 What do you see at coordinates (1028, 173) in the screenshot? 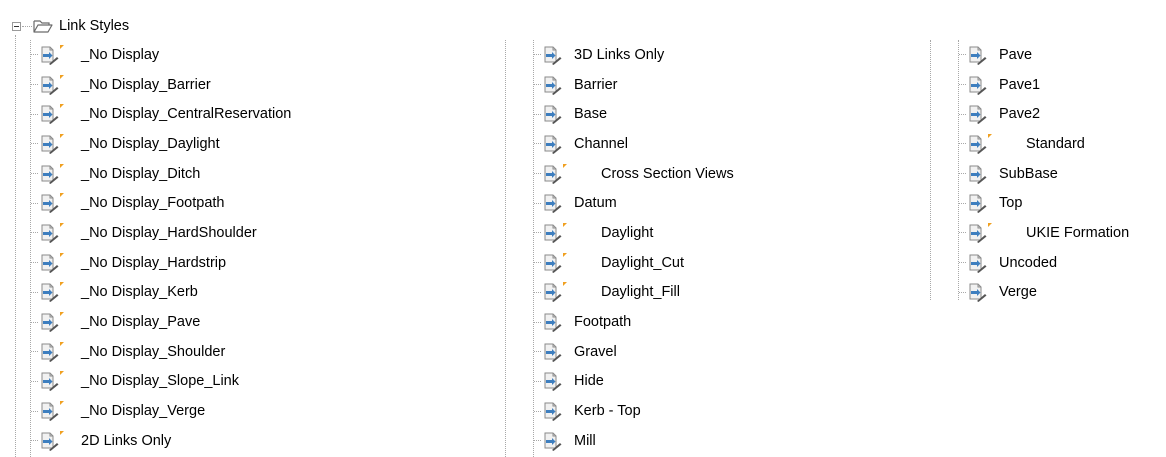
I see `tree-item-label: SubBase` at bounding box center [1028, 173].